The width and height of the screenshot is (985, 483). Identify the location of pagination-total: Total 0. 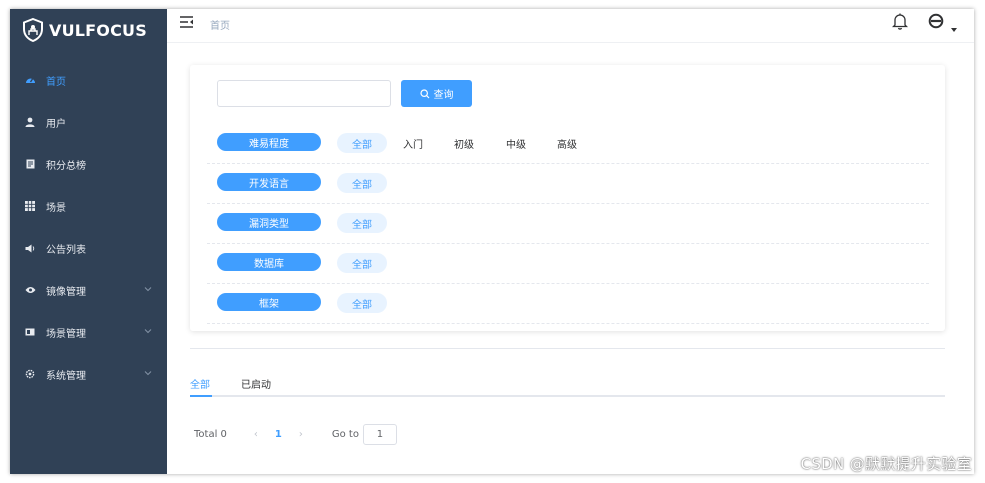
(210, 434).